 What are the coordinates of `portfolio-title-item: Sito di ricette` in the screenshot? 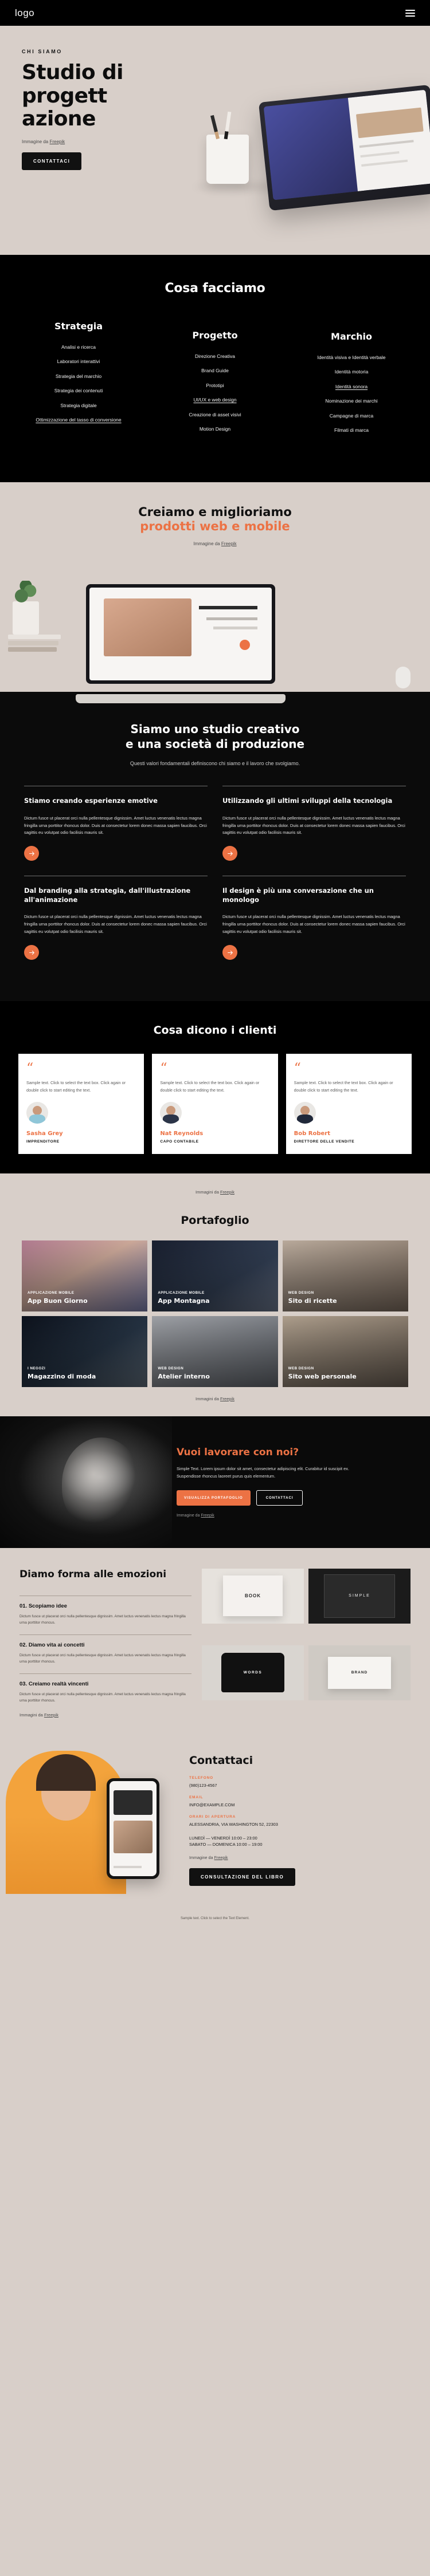 It's located at (312, 1301).